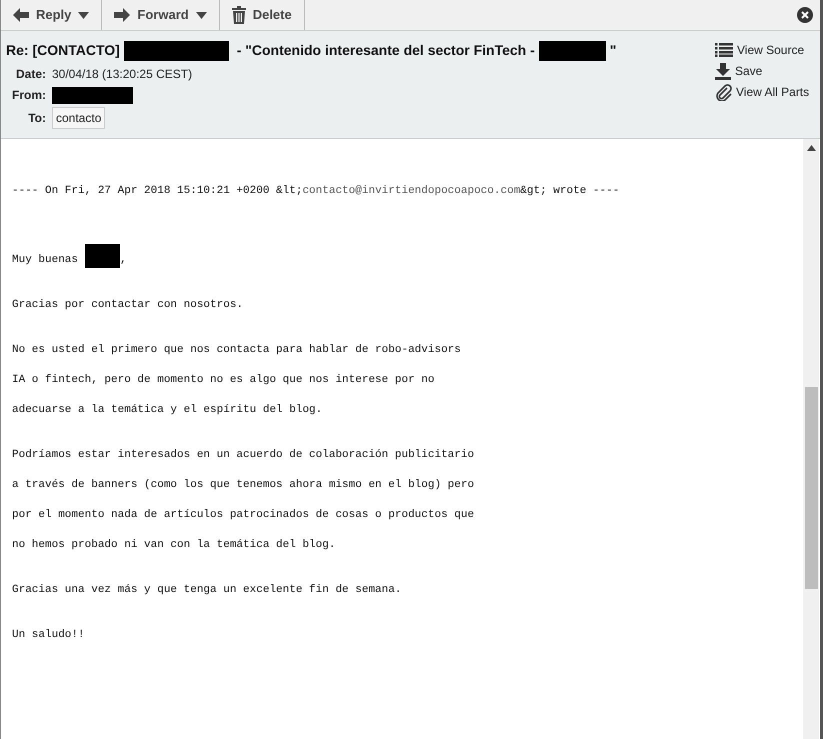  I want to click on field-label: Date:, so click(30, 74).